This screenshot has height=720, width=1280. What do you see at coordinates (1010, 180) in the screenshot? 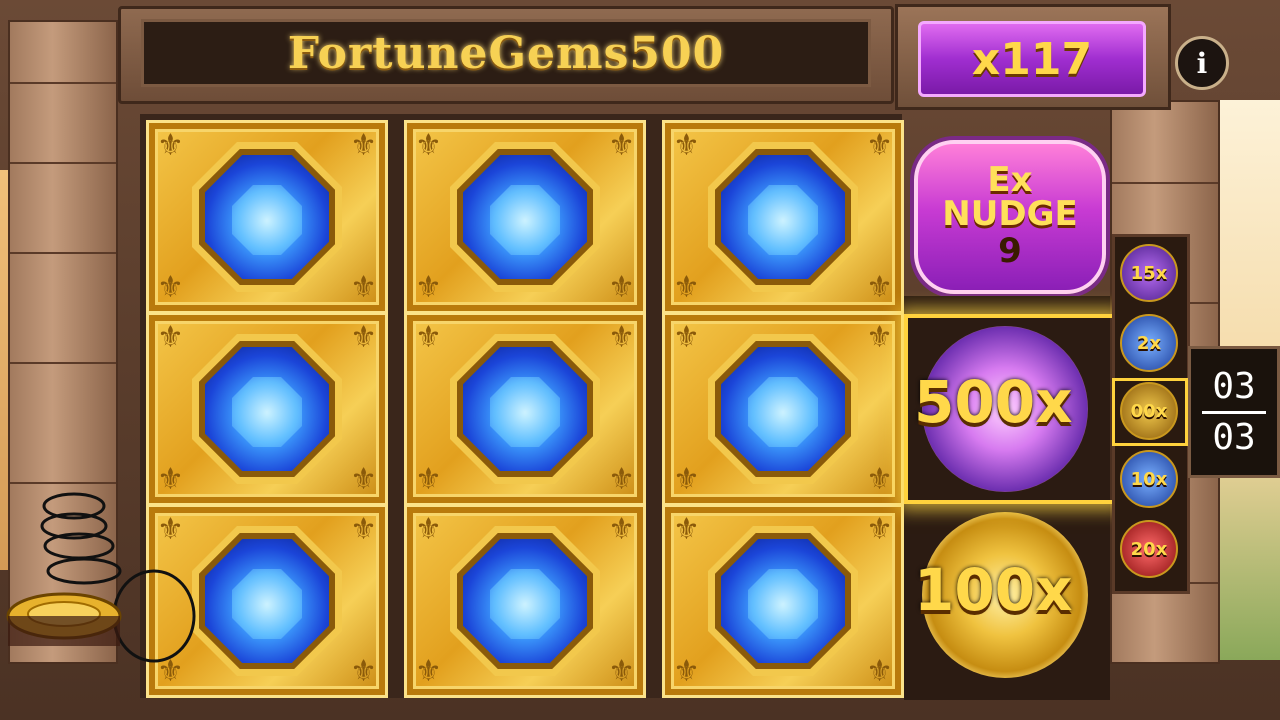
I see `nudge-label-1: Ex` at bounding box center [1010, 180].